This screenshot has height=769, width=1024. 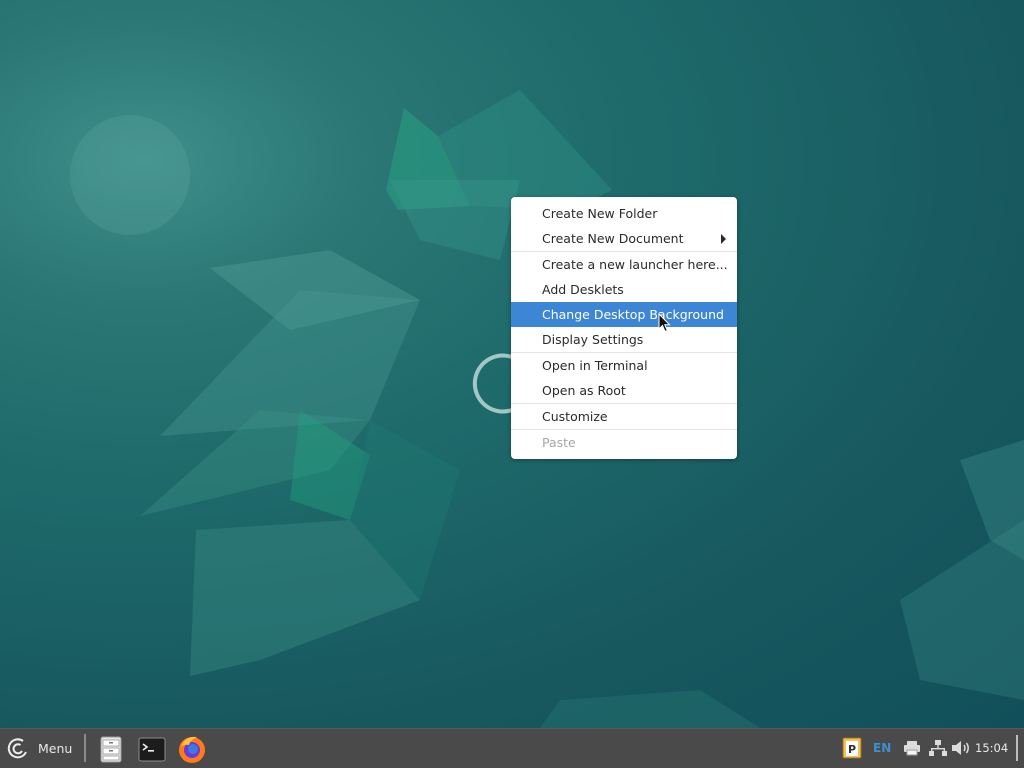 I want to click on menu-item-open-in-terminal: Open in Terminal, so click(x=624, y=365).